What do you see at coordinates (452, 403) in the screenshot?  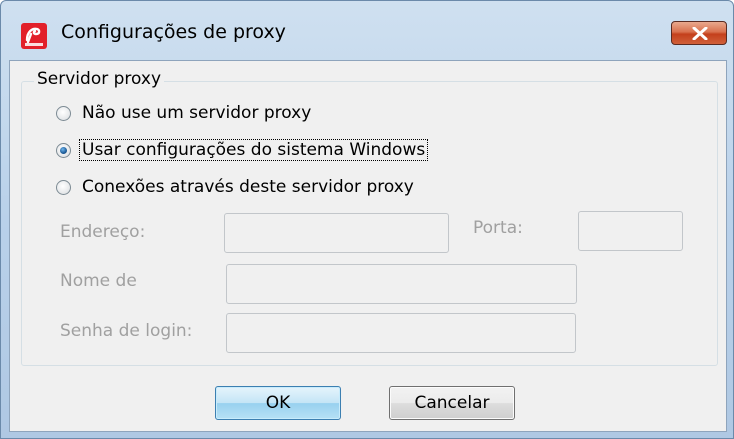 I see `cancel-button: Cancelar` at bounding box center [452, 403].